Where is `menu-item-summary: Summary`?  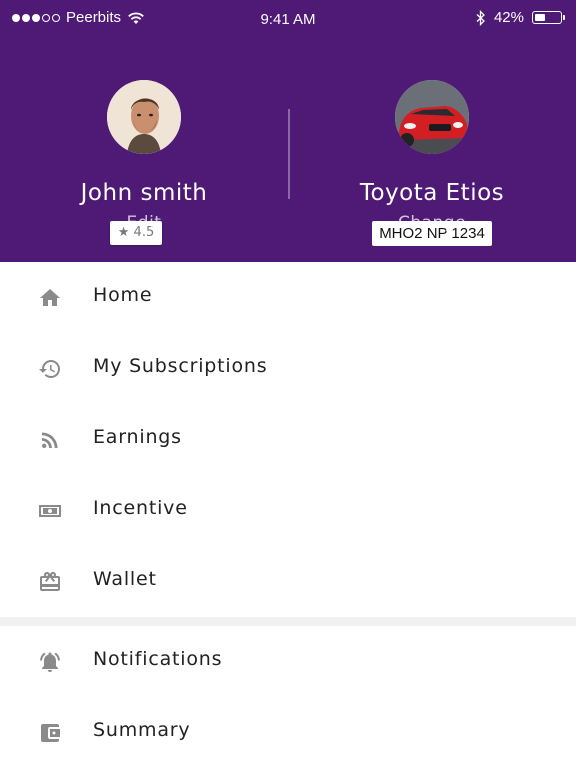
menu-item-summary: Summary is located at coordinates (288, 732).